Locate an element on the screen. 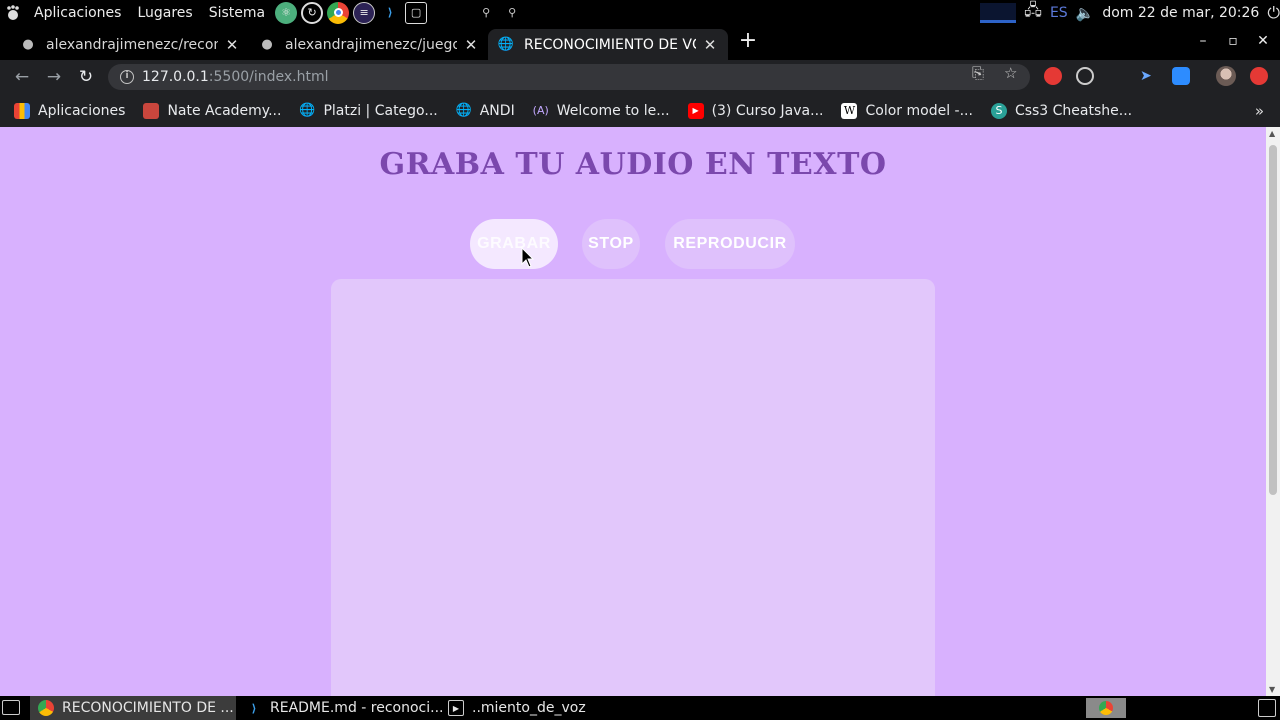  reload-icon: ↻ is located at coordinates (86, 77).